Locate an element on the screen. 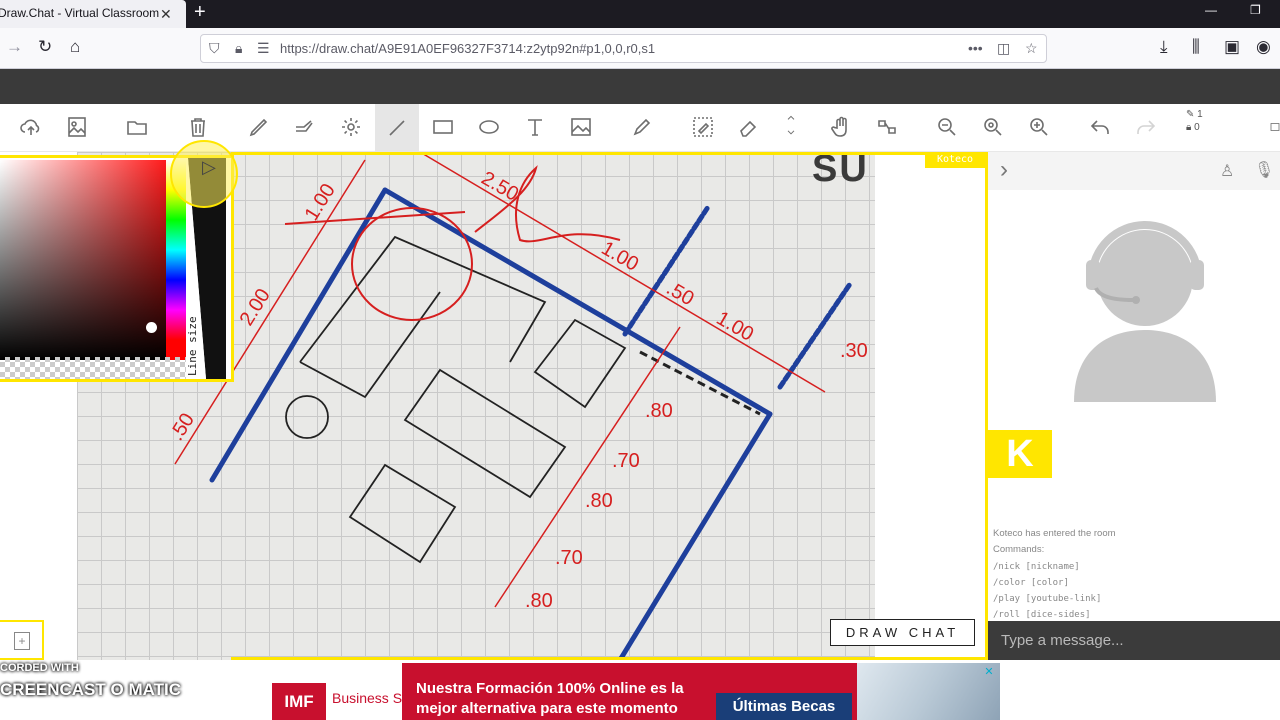 The width and height of the screenshot is (1280, 720). board-owner-tag: Koteco is located at coordinates (955, 160).